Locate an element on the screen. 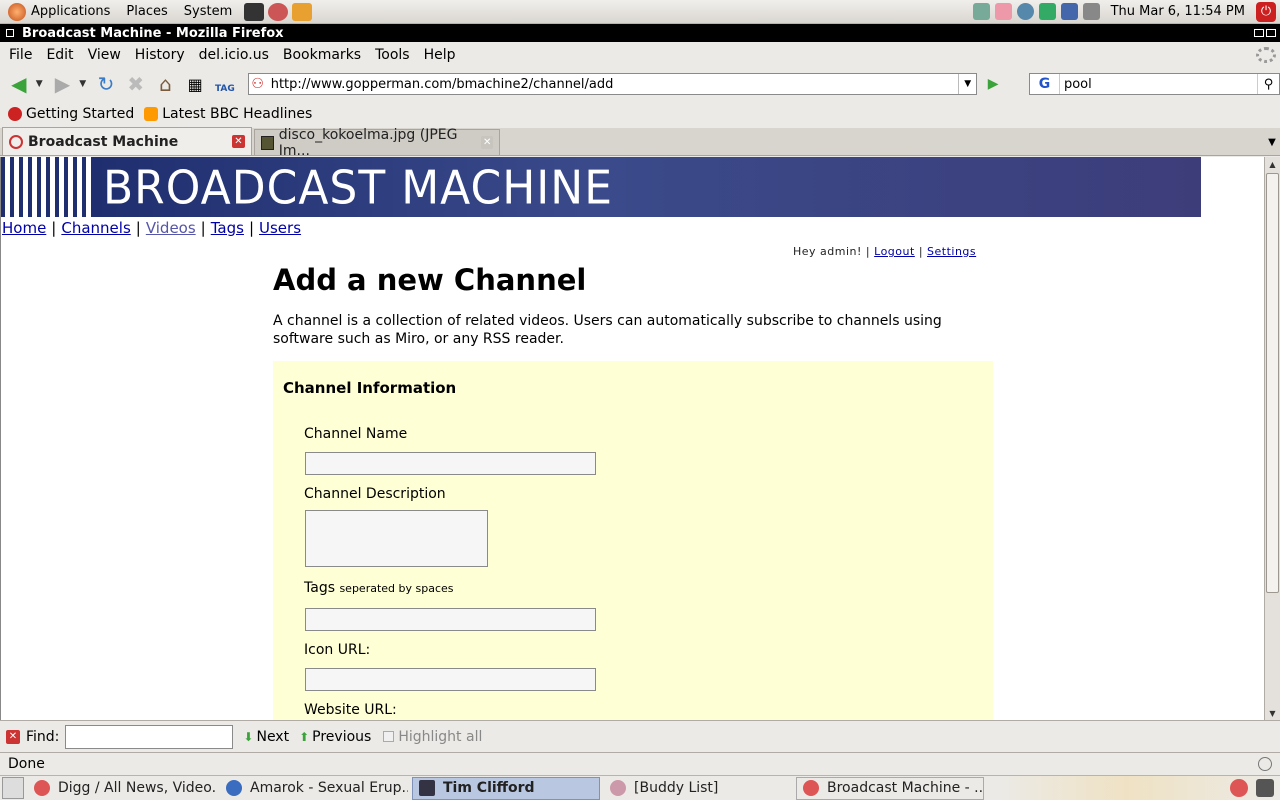  scrollbar-thumb is located at coordinates (1272, 383).